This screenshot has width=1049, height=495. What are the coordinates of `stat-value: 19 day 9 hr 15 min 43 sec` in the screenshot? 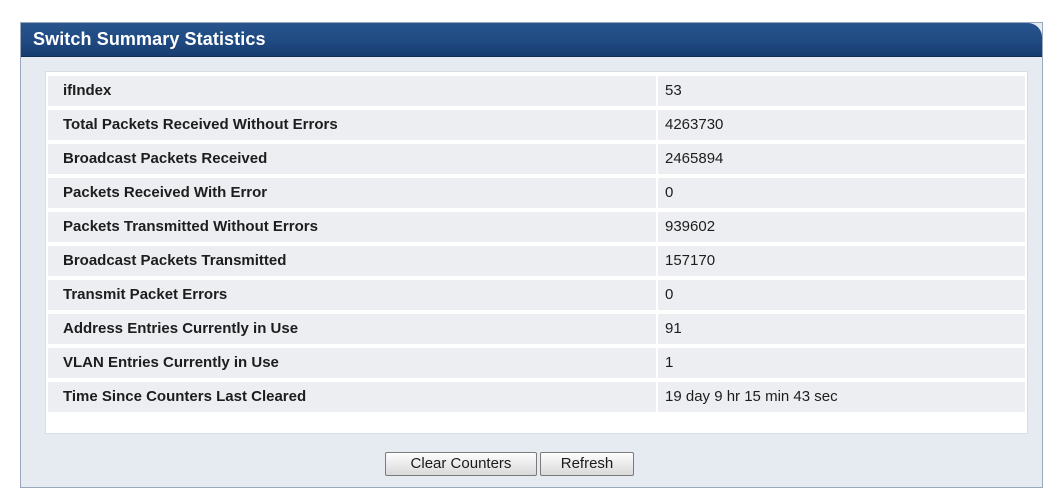 It's located at (840, 397).